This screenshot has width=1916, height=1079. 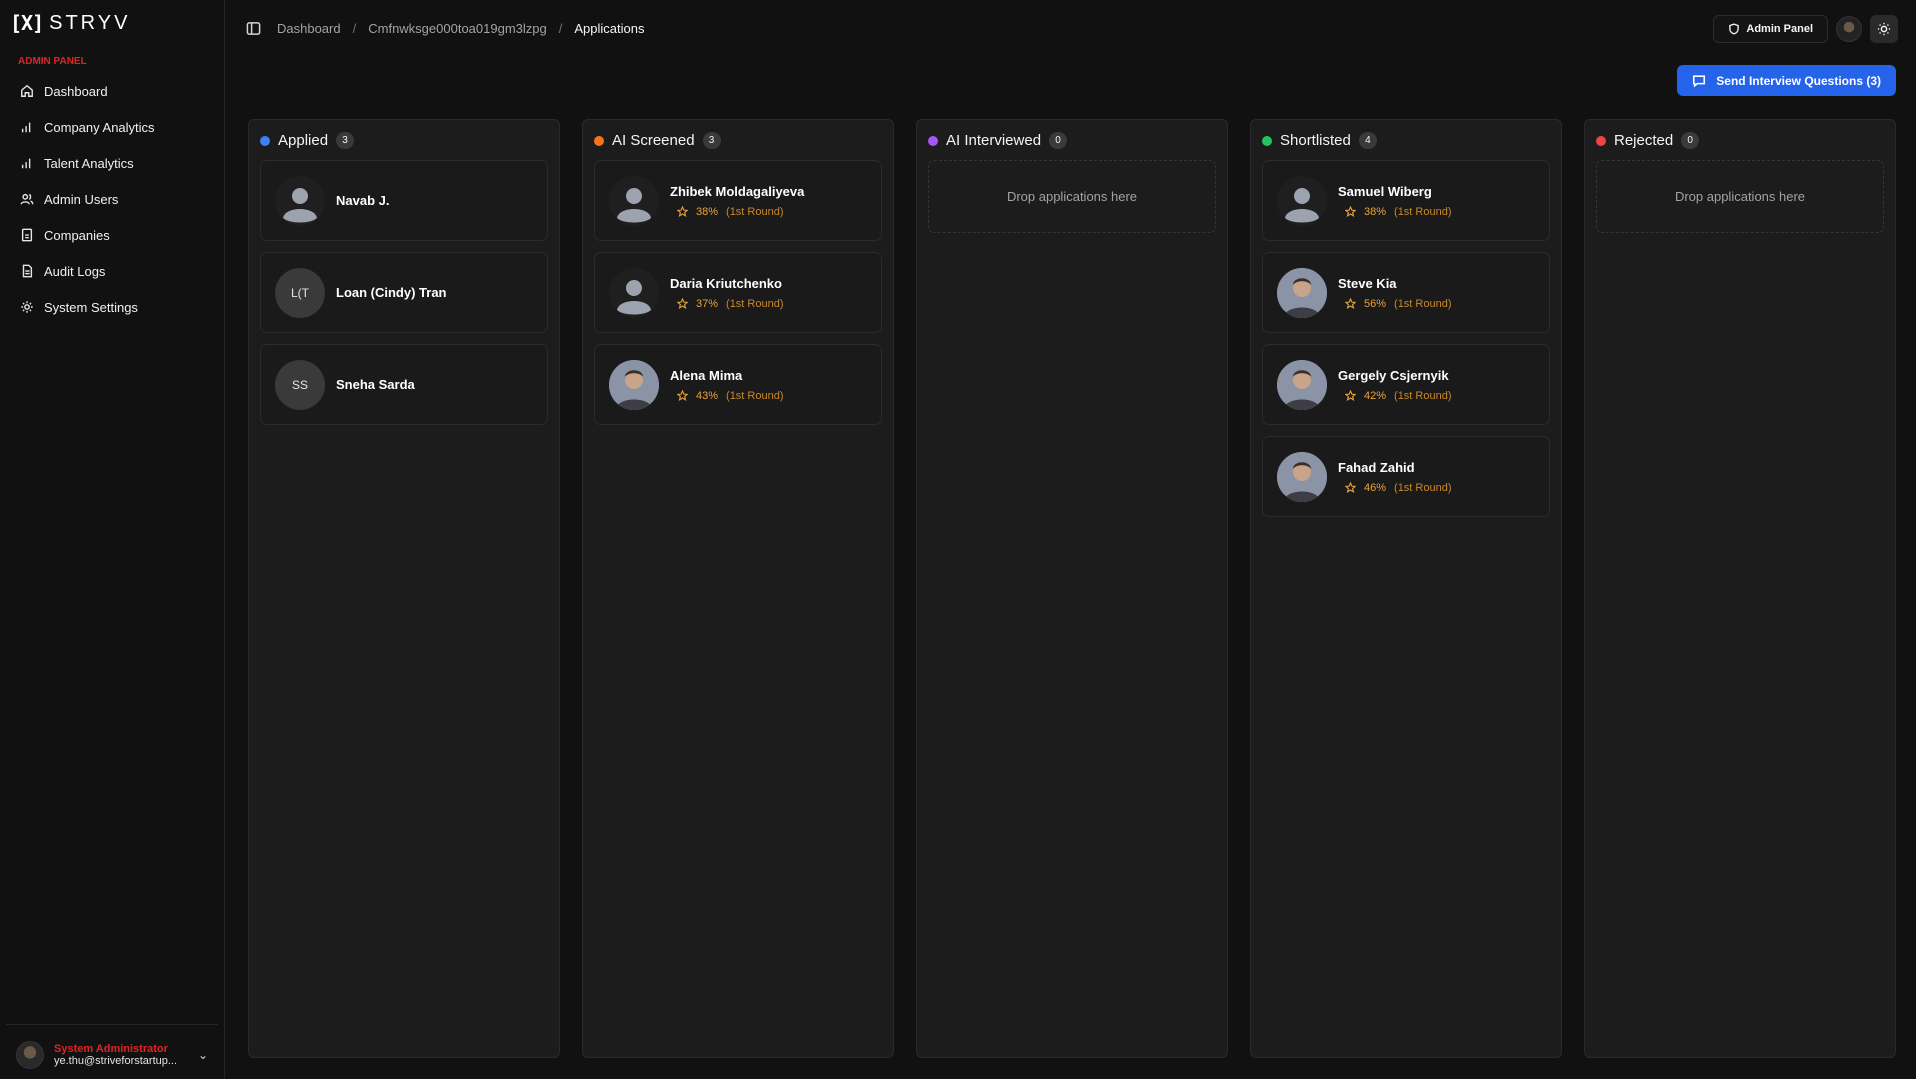 I want to click on breadcrumb-link-company: Cmfnwksge000toa019gm3lzpg, so click(x=457, y=28).